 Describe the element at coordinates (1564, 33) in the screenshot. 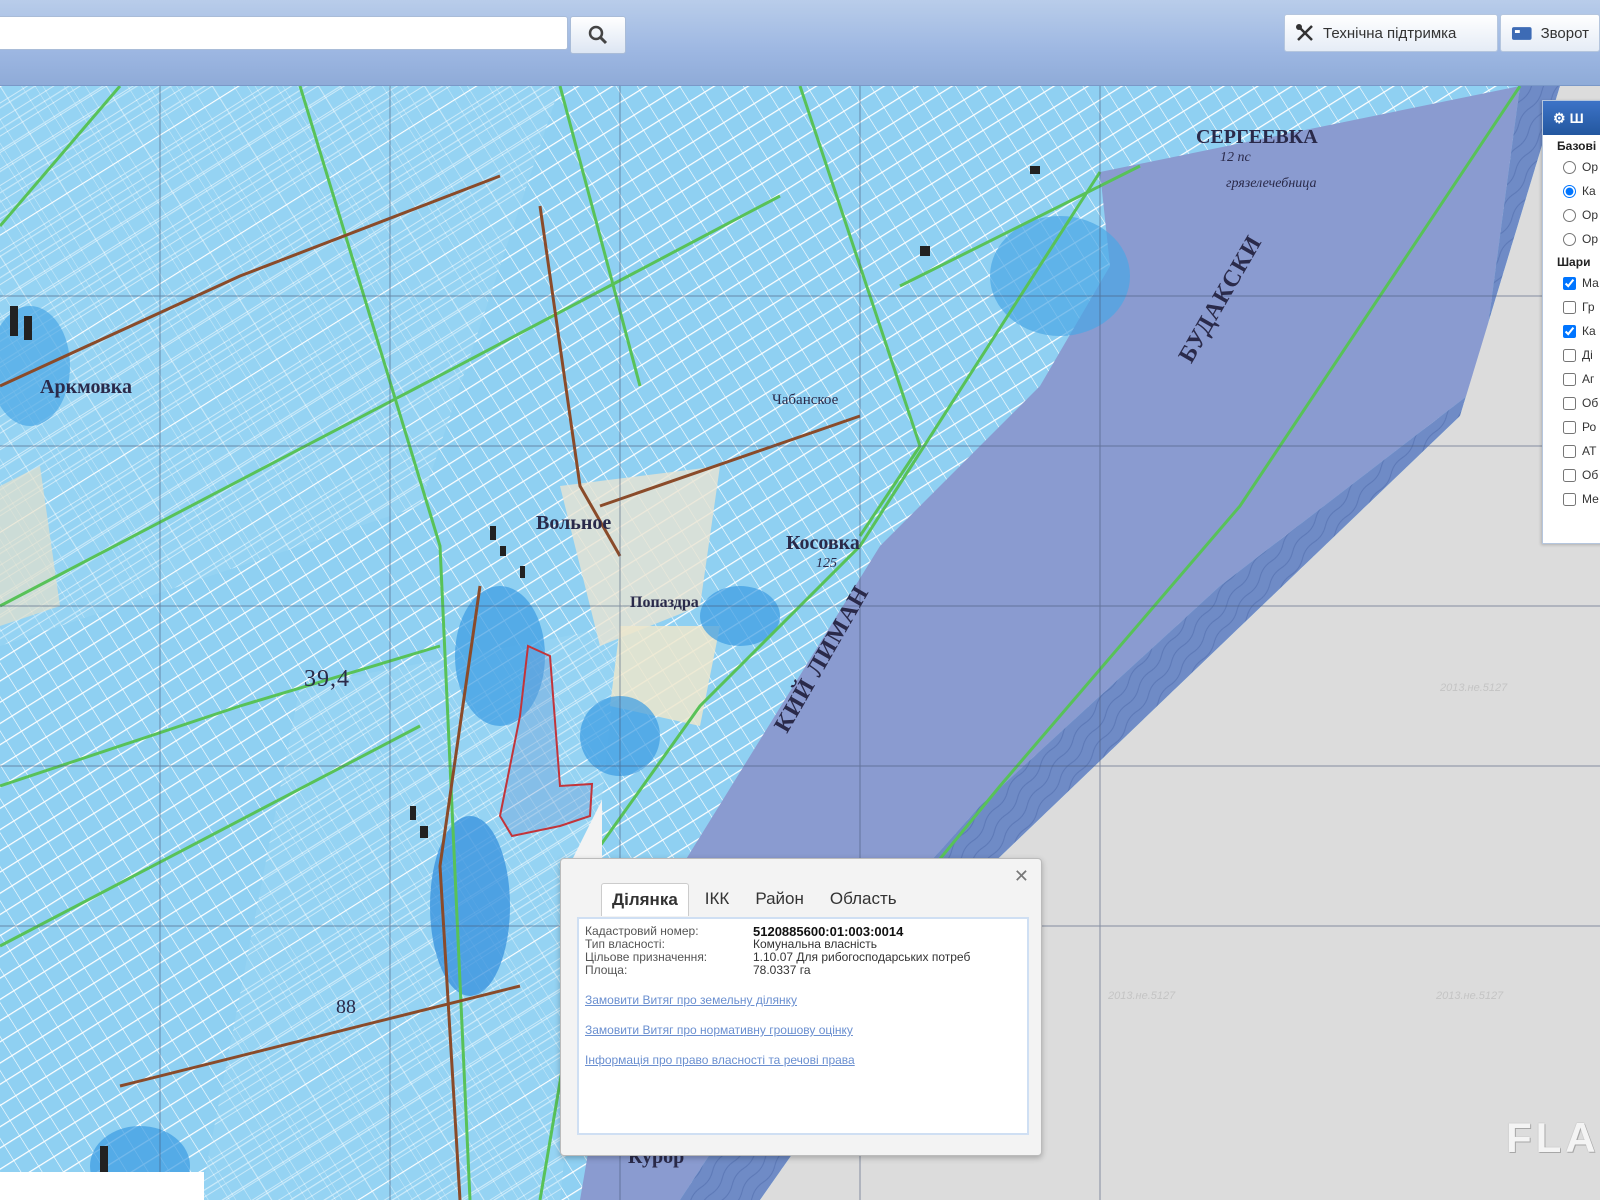

I see `feedback-label: Зворот` at that location.